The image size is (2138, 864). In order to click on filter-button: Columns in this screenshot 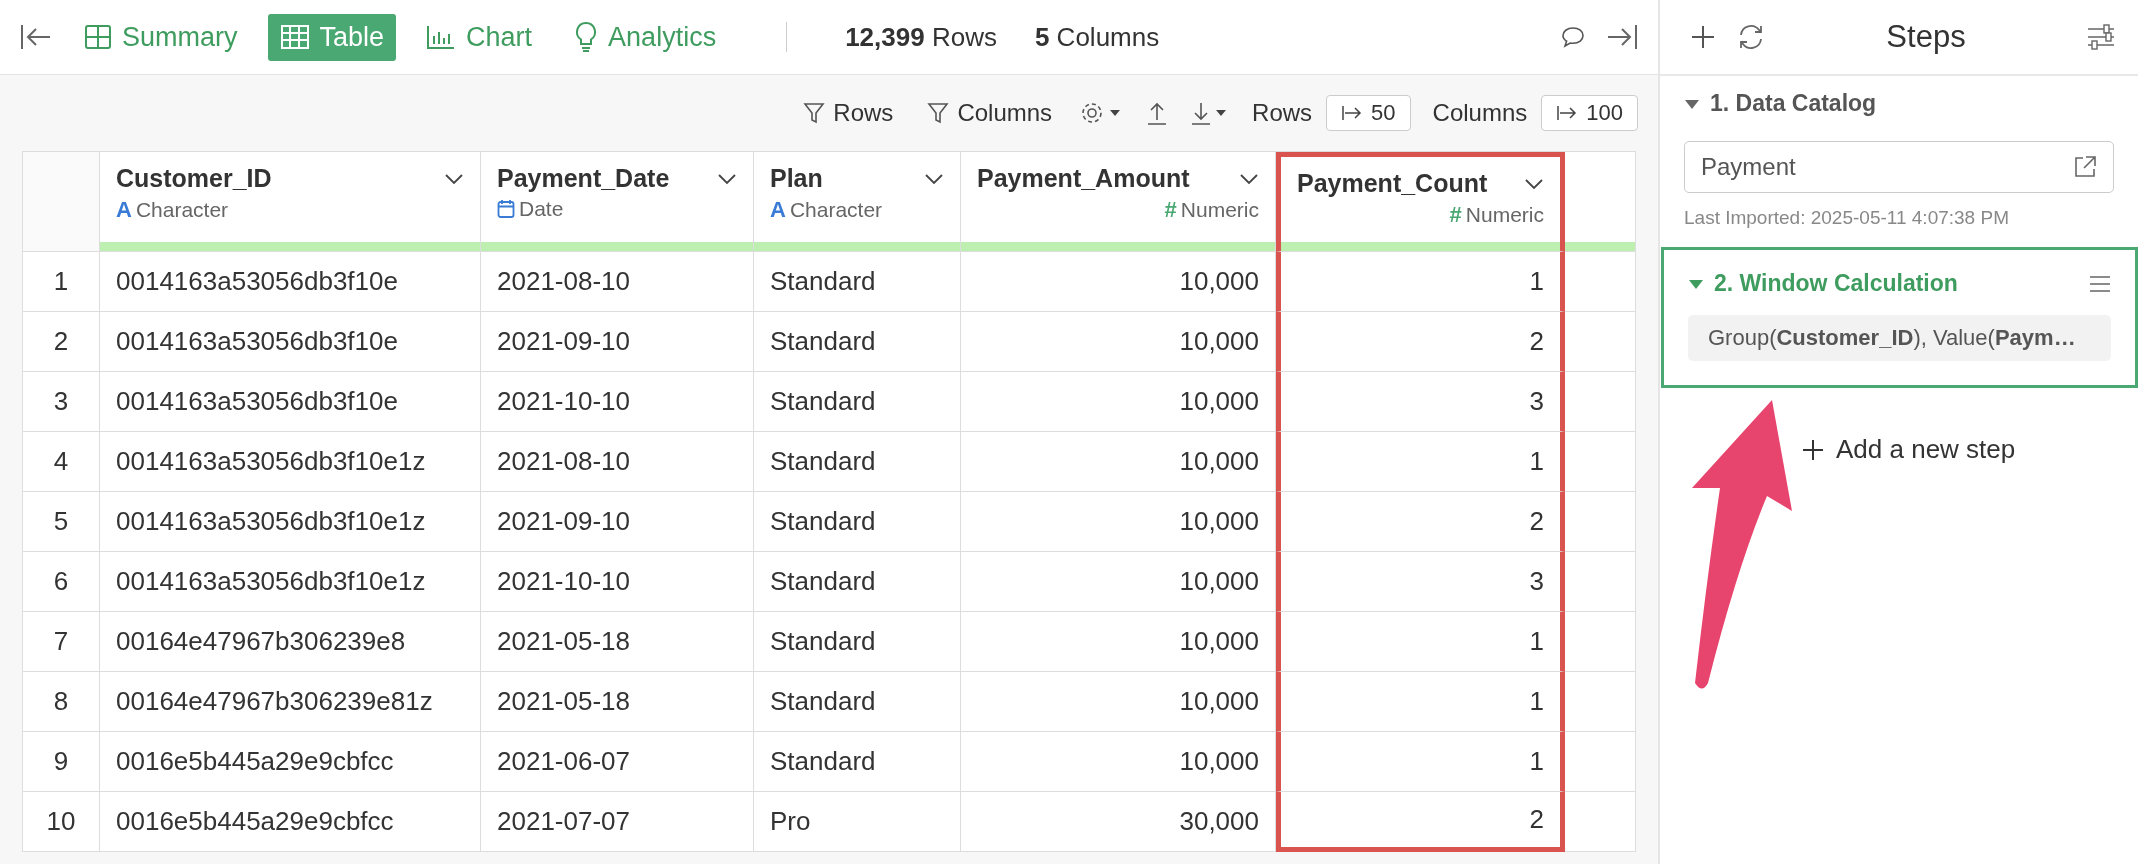, I will do `click(990, 113)`.